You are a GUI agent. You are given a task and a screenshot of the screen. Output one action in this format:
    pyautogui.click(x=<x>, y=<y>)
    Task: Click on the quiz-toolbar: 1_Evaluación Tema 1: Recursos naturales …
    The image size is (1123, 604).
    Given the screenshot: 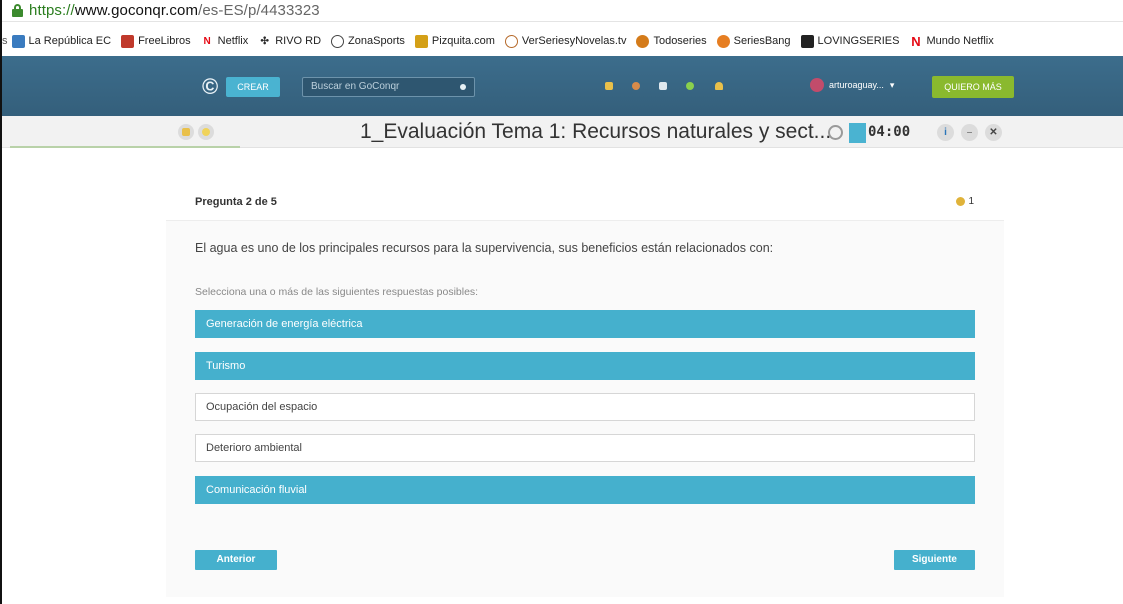 What is the action you would take?
    pyautogui.click(x=562, y=132)
    